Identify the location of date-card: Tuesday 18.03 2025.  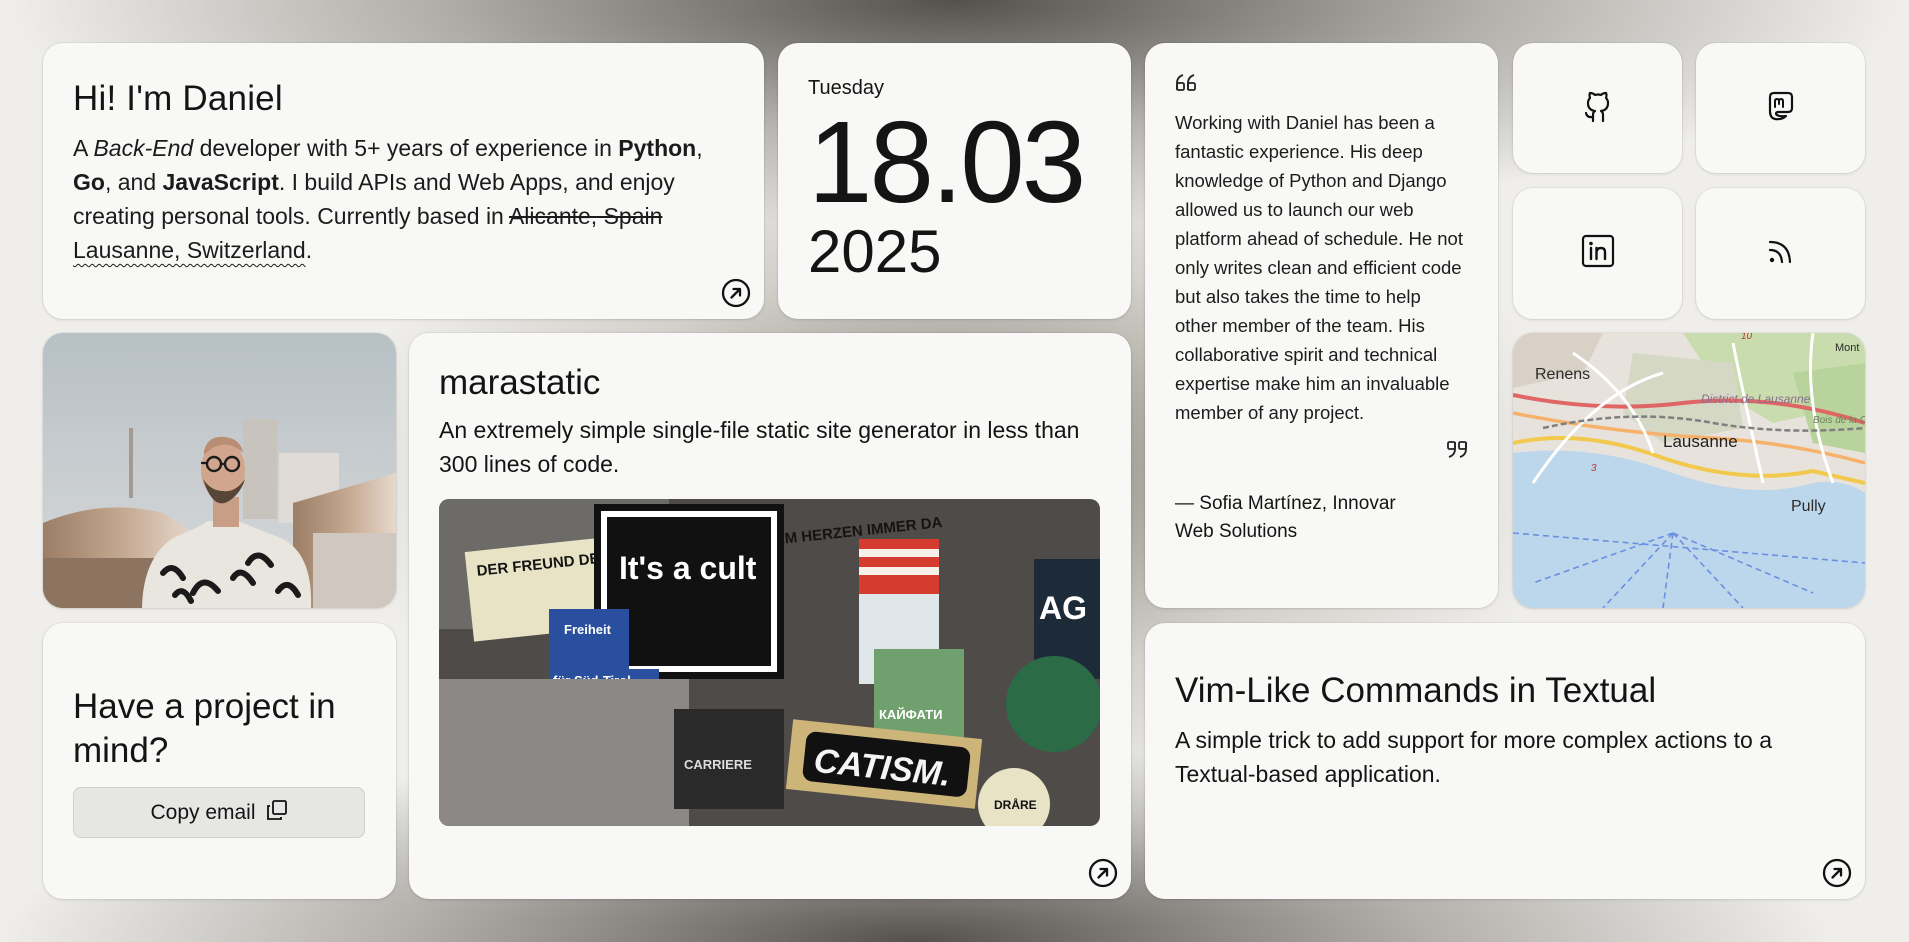
(954, 181).